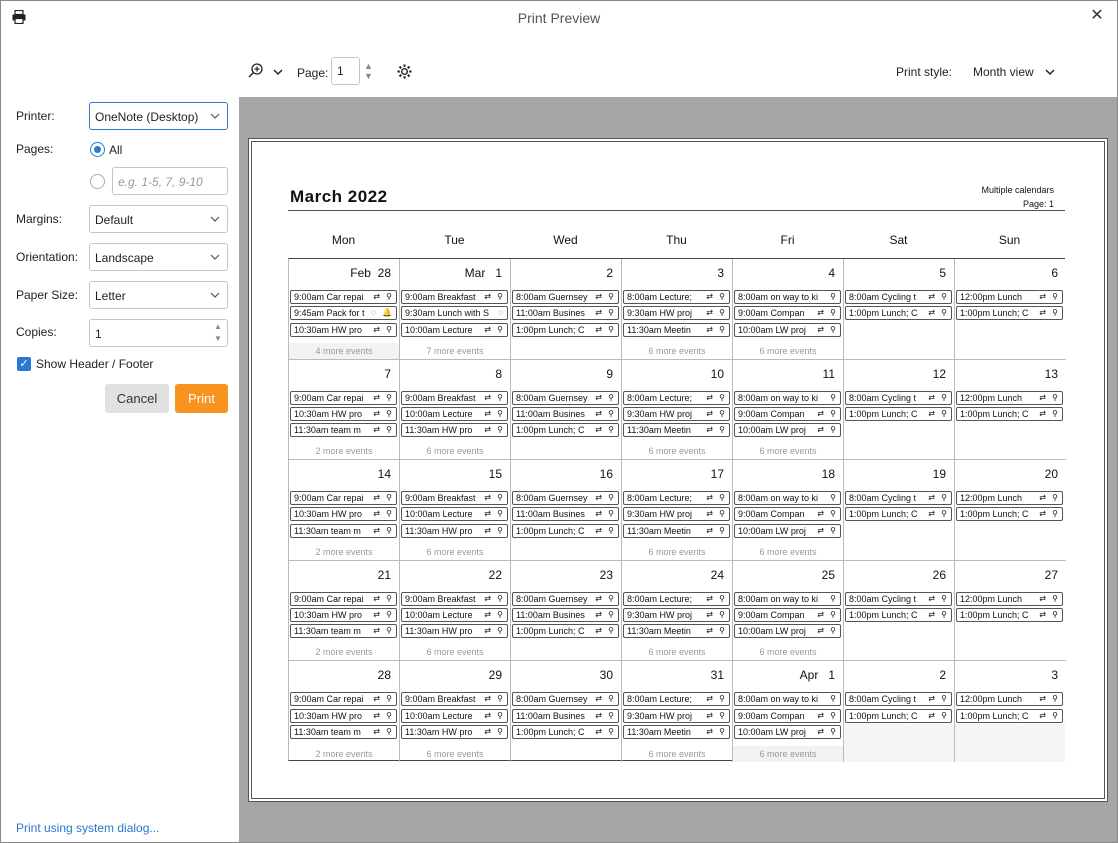 This screenshot has width=1118, height=843. What do you see at coordinates (828, 474) in the screenshot?
I see `day-number: 18` at bounding box center [828, 474].